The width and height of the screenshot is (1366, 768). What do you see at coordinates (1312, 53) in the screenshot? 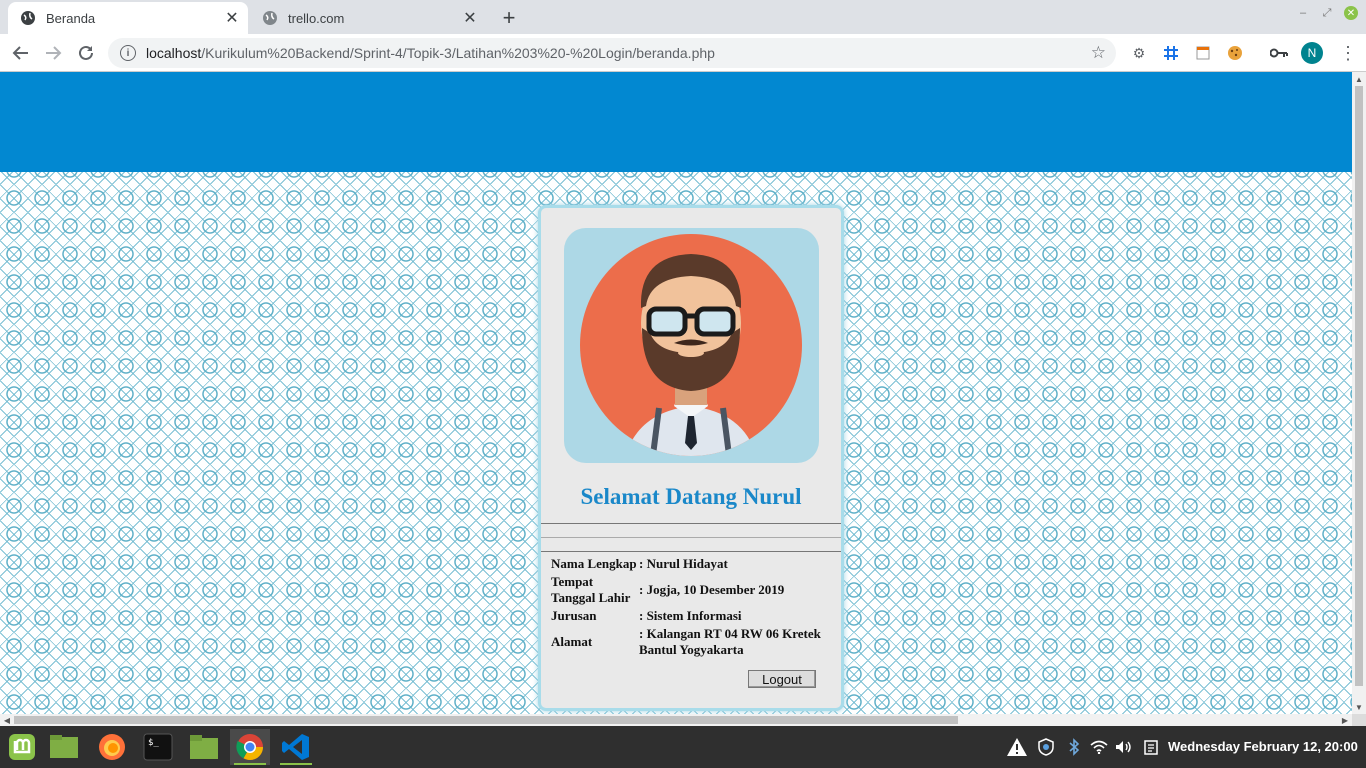
I see `profile-avatar: N` at bounding box center [1312, 53].